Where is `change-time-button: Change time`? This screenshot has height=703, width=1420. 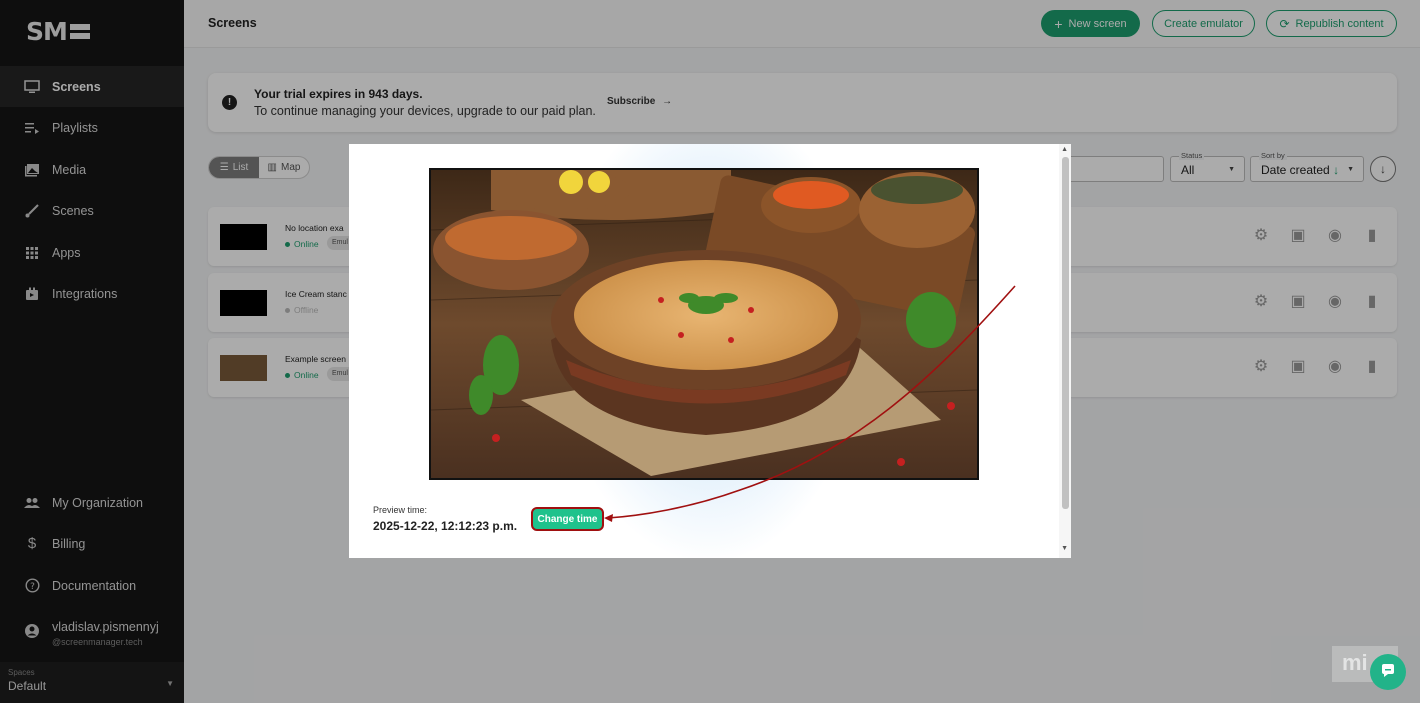 change-time-button: Change time is located at coordinates (567, 519).